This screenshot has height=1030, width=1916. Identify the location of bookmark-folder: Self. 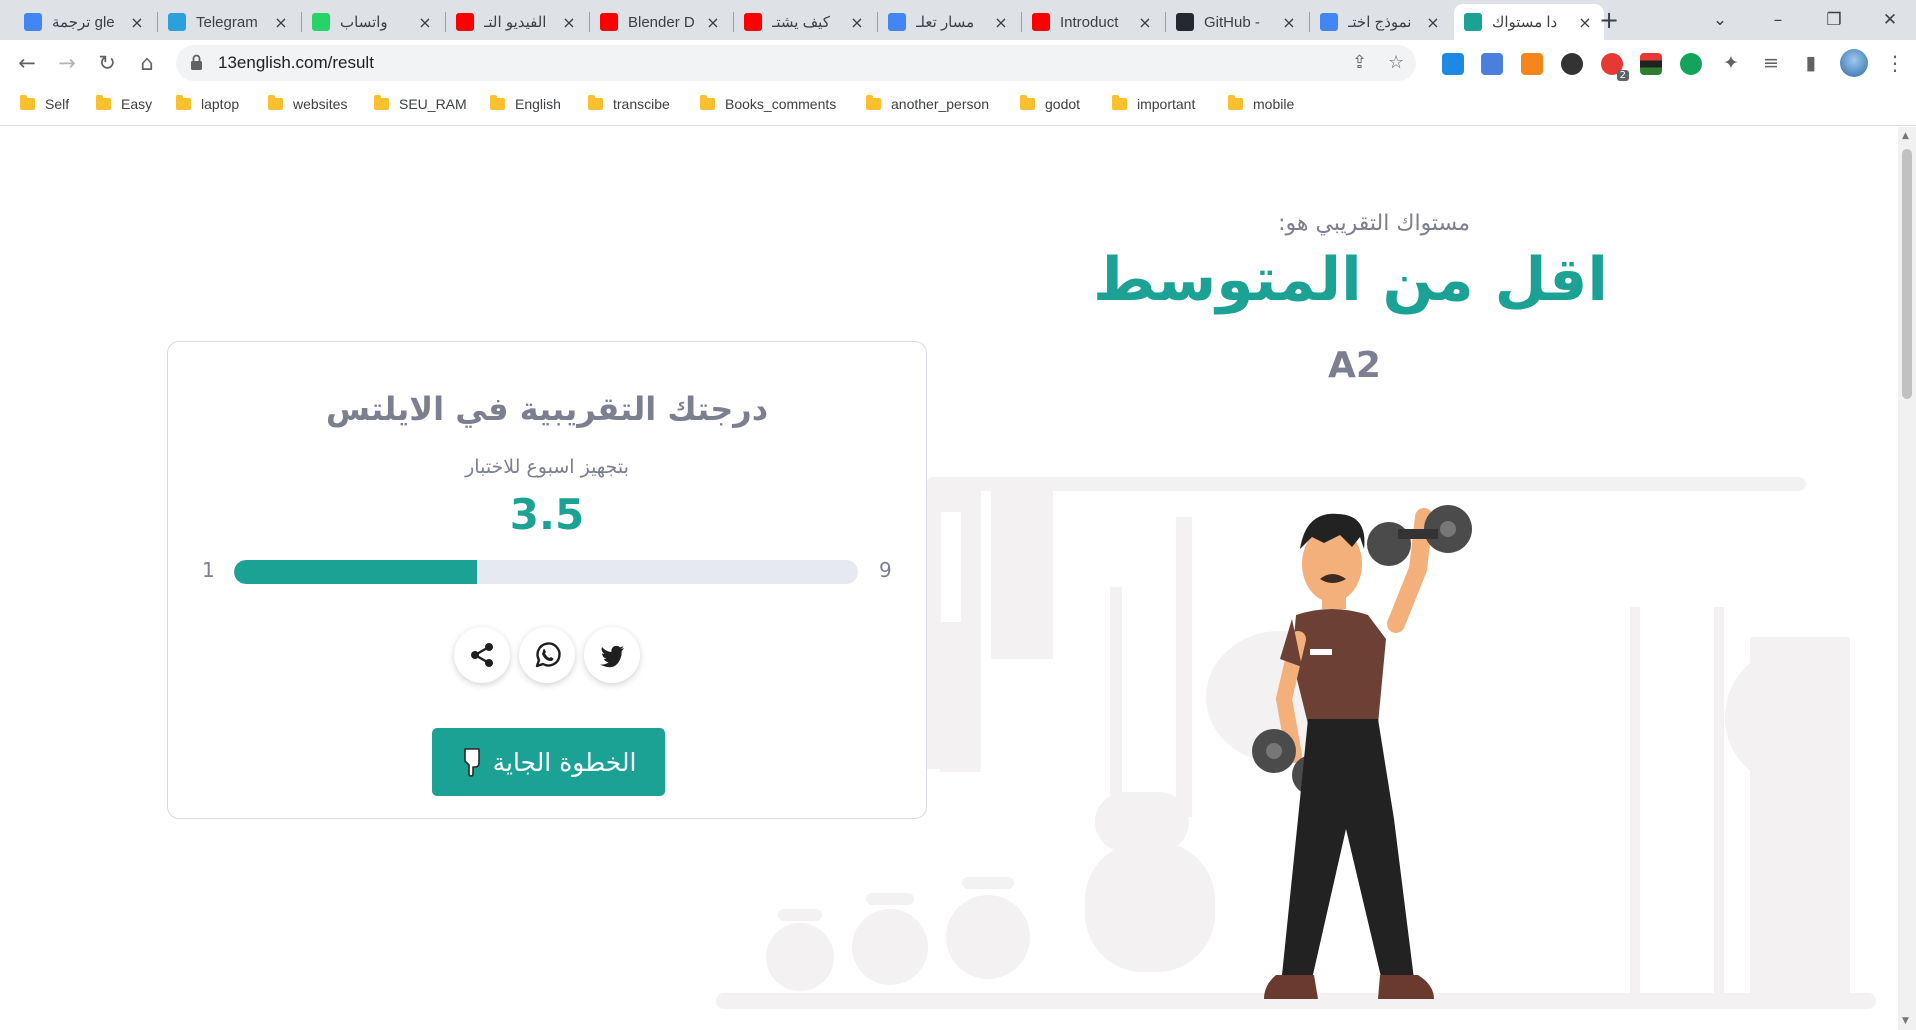
(44, 103).